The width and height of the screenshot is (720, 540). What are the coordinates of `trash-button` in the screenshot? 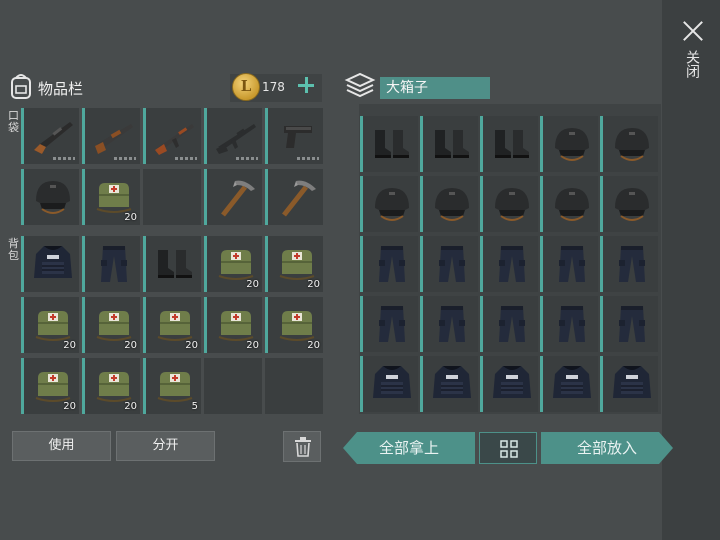 It's located at (302, 446).